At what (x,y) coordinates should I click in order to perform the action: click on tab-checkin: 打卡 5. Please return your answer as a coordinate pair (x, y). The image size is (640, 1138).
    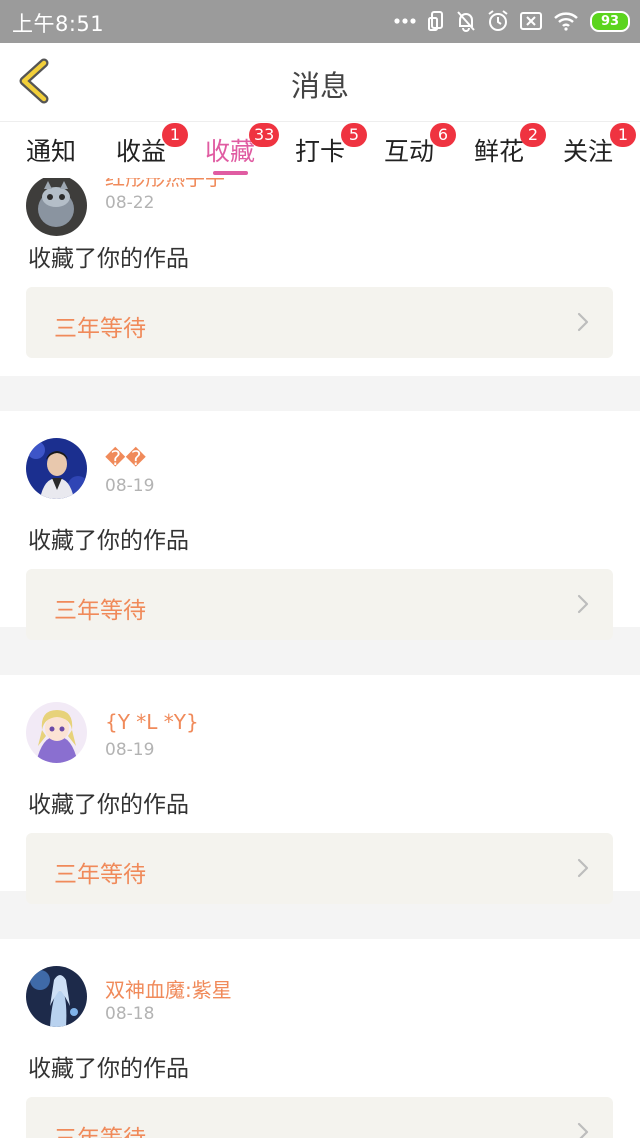
    Looking at the image, I should click on (331, 145).